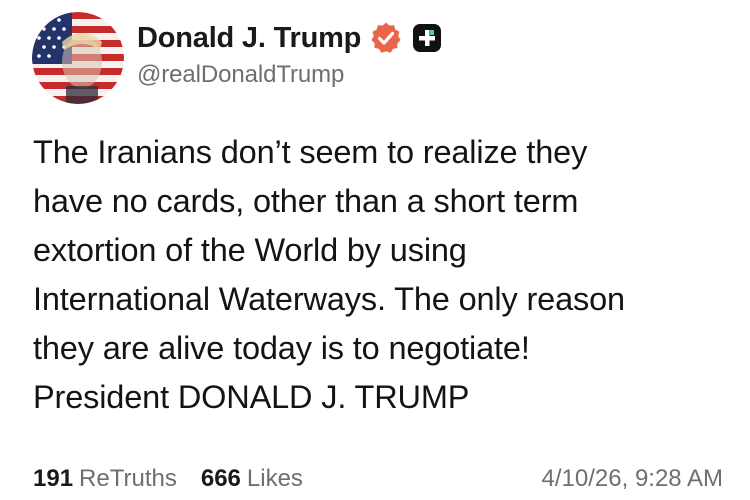 The height and width of the screenshot is (500, 750). Describe the element at coordinates (378, 479) in the screenshot. I see `post-footer: 191 ReTruths 666 Likes 4/10/26, 9:28 AM` at that location.